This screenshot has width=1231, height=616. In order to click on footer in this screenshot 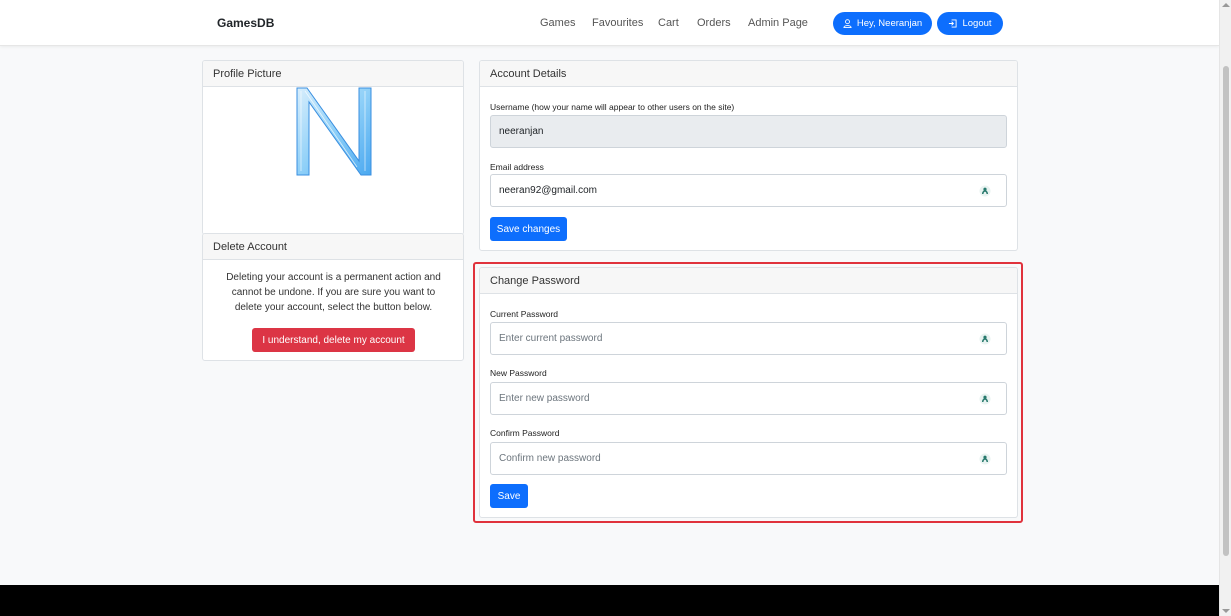, I will do `click(609, 600)`.